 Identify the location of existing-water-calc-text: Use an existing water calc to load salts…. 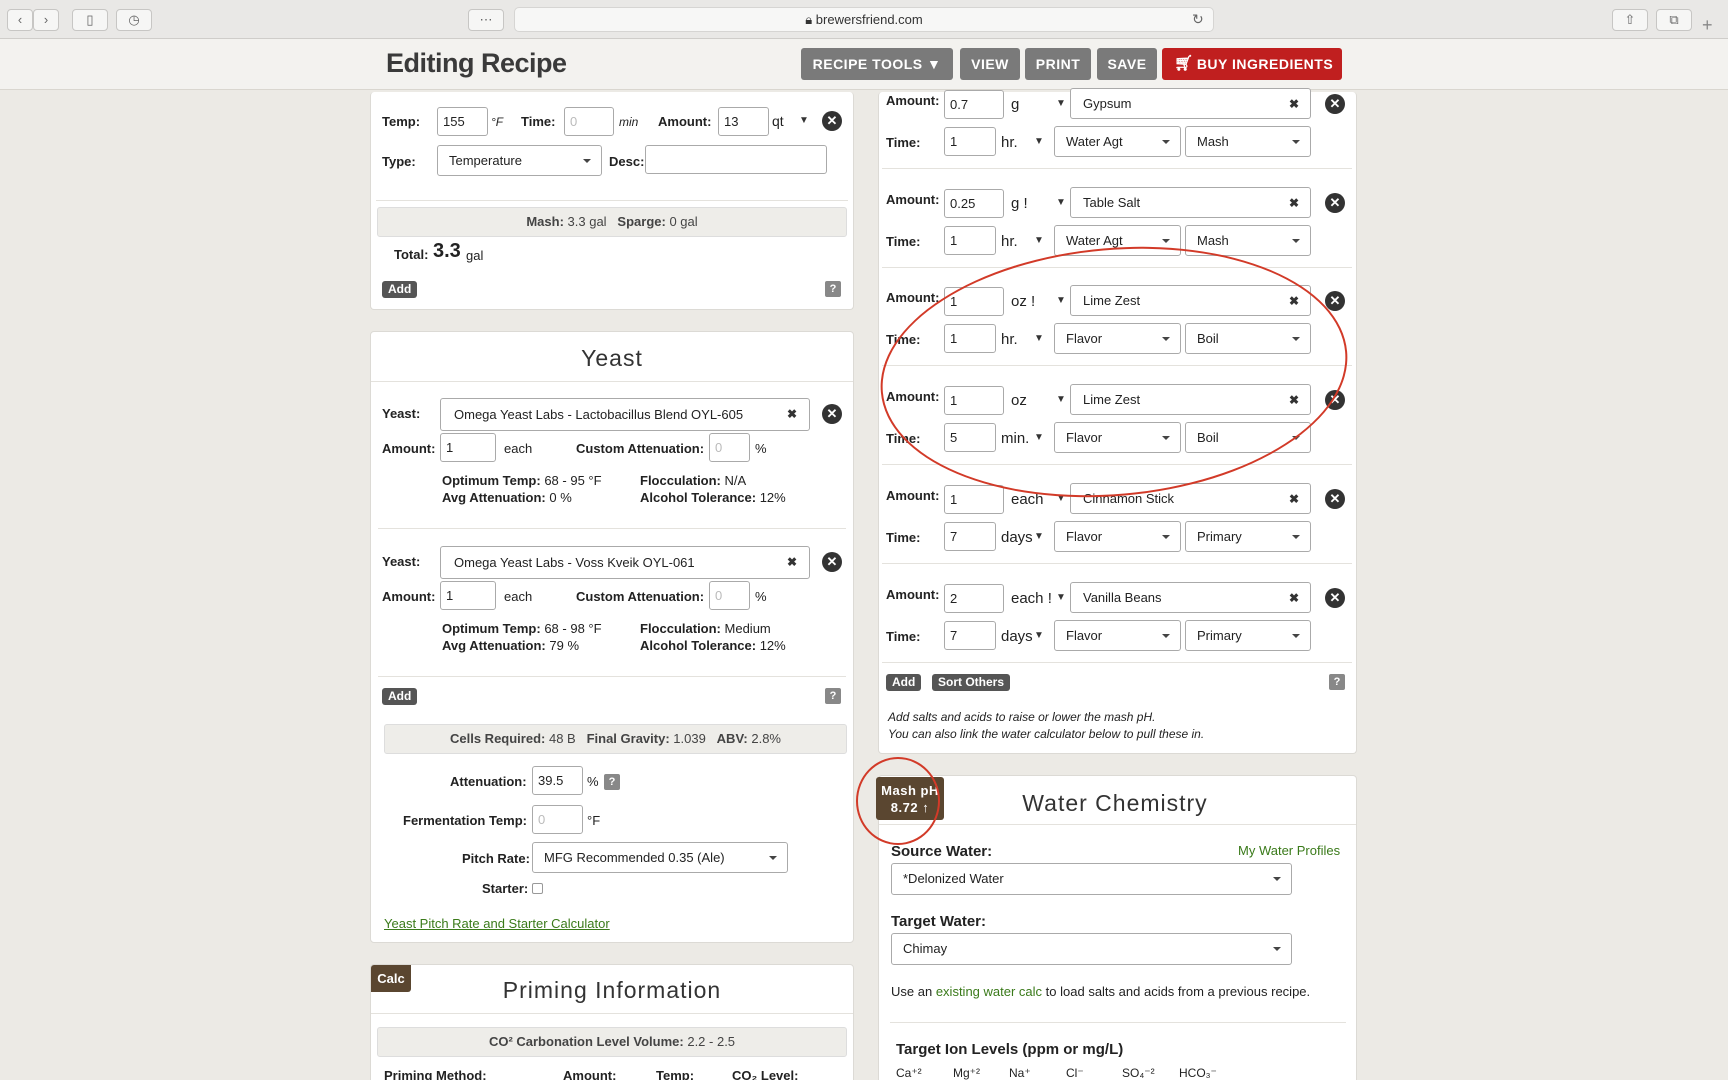
(1100, 991).